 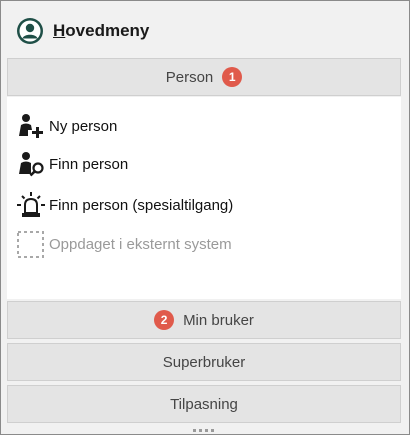 What do you see at coordinates (205, 205) in the screenshot?
I see `menu-item-find-person-special: Finn person (spesialtilgang)` at bounding box center [205, 205].